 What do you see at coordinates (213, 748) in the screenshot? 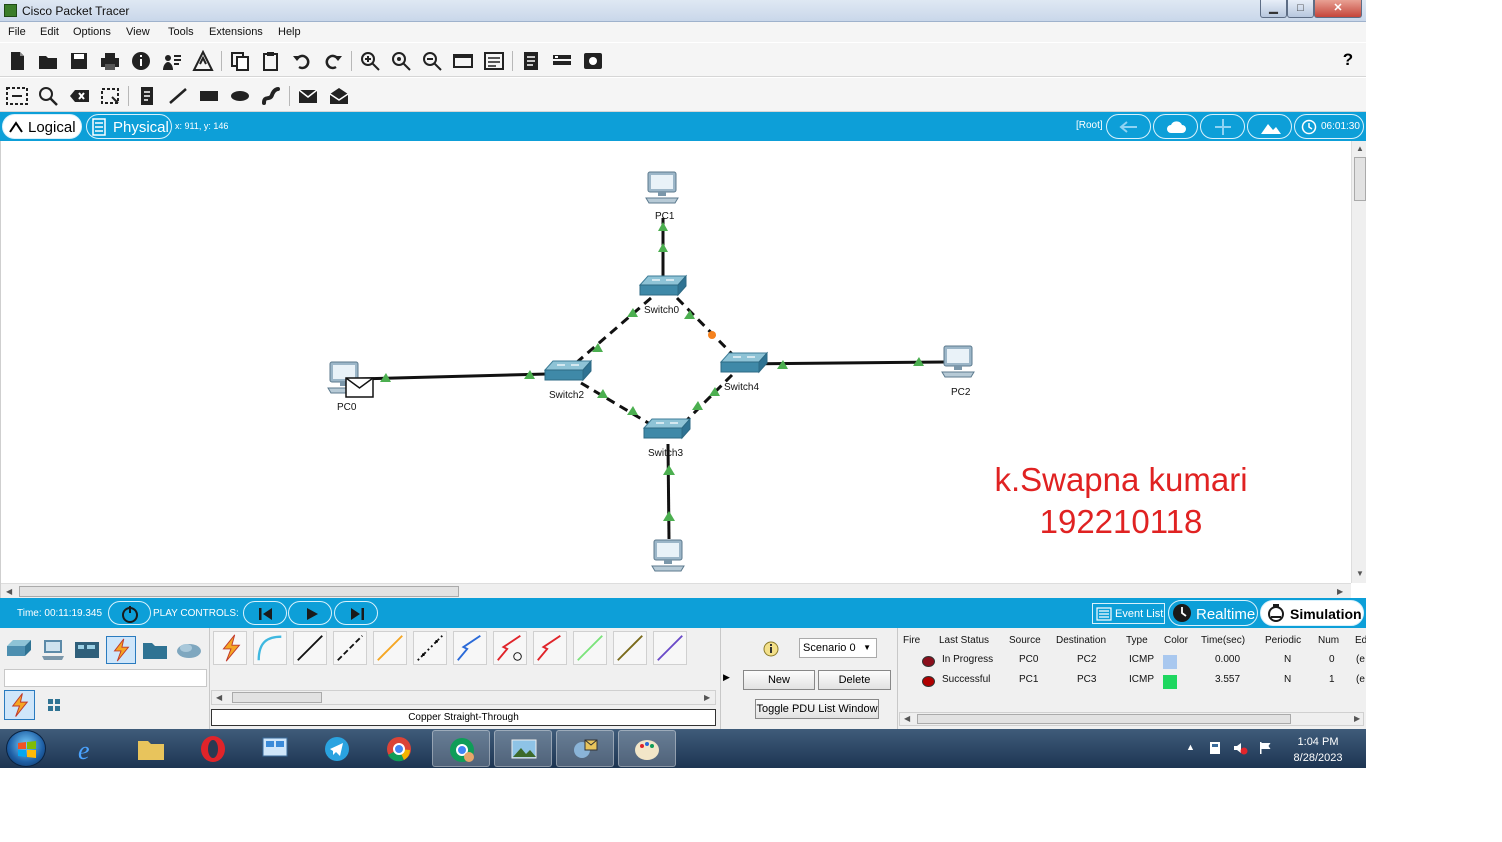
I see `taskbar-opera` at bounding box center [213, 748].